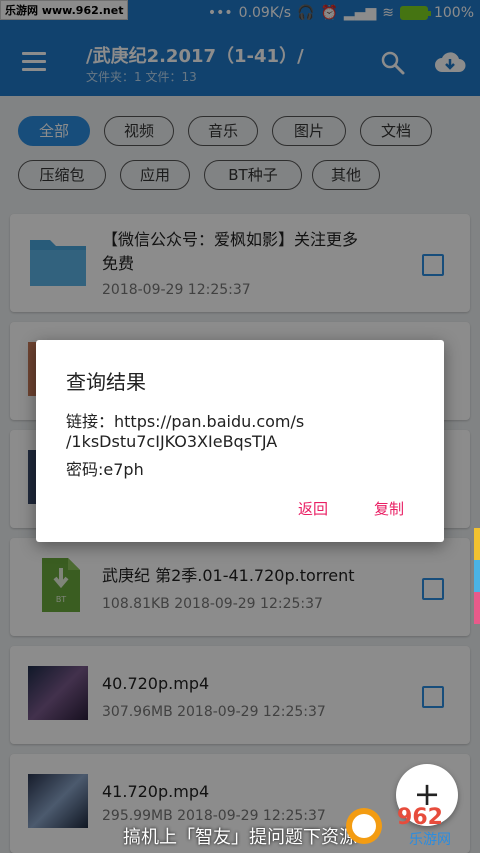 The image size is (480, 853). What do you see at coordinates (105, 469) in the screenshot?
I see `dialog-password-line: 密码:e7ph` at bounding box center [105, 469].